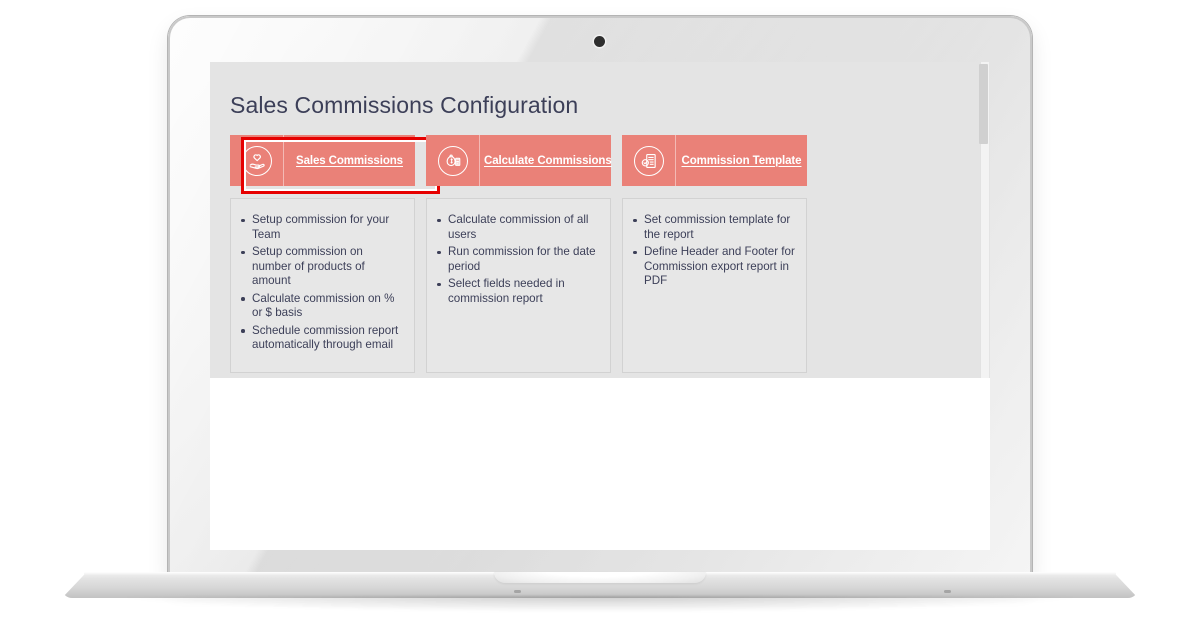  I want to click on money-bag-calculator-icon, so click(452, 160).